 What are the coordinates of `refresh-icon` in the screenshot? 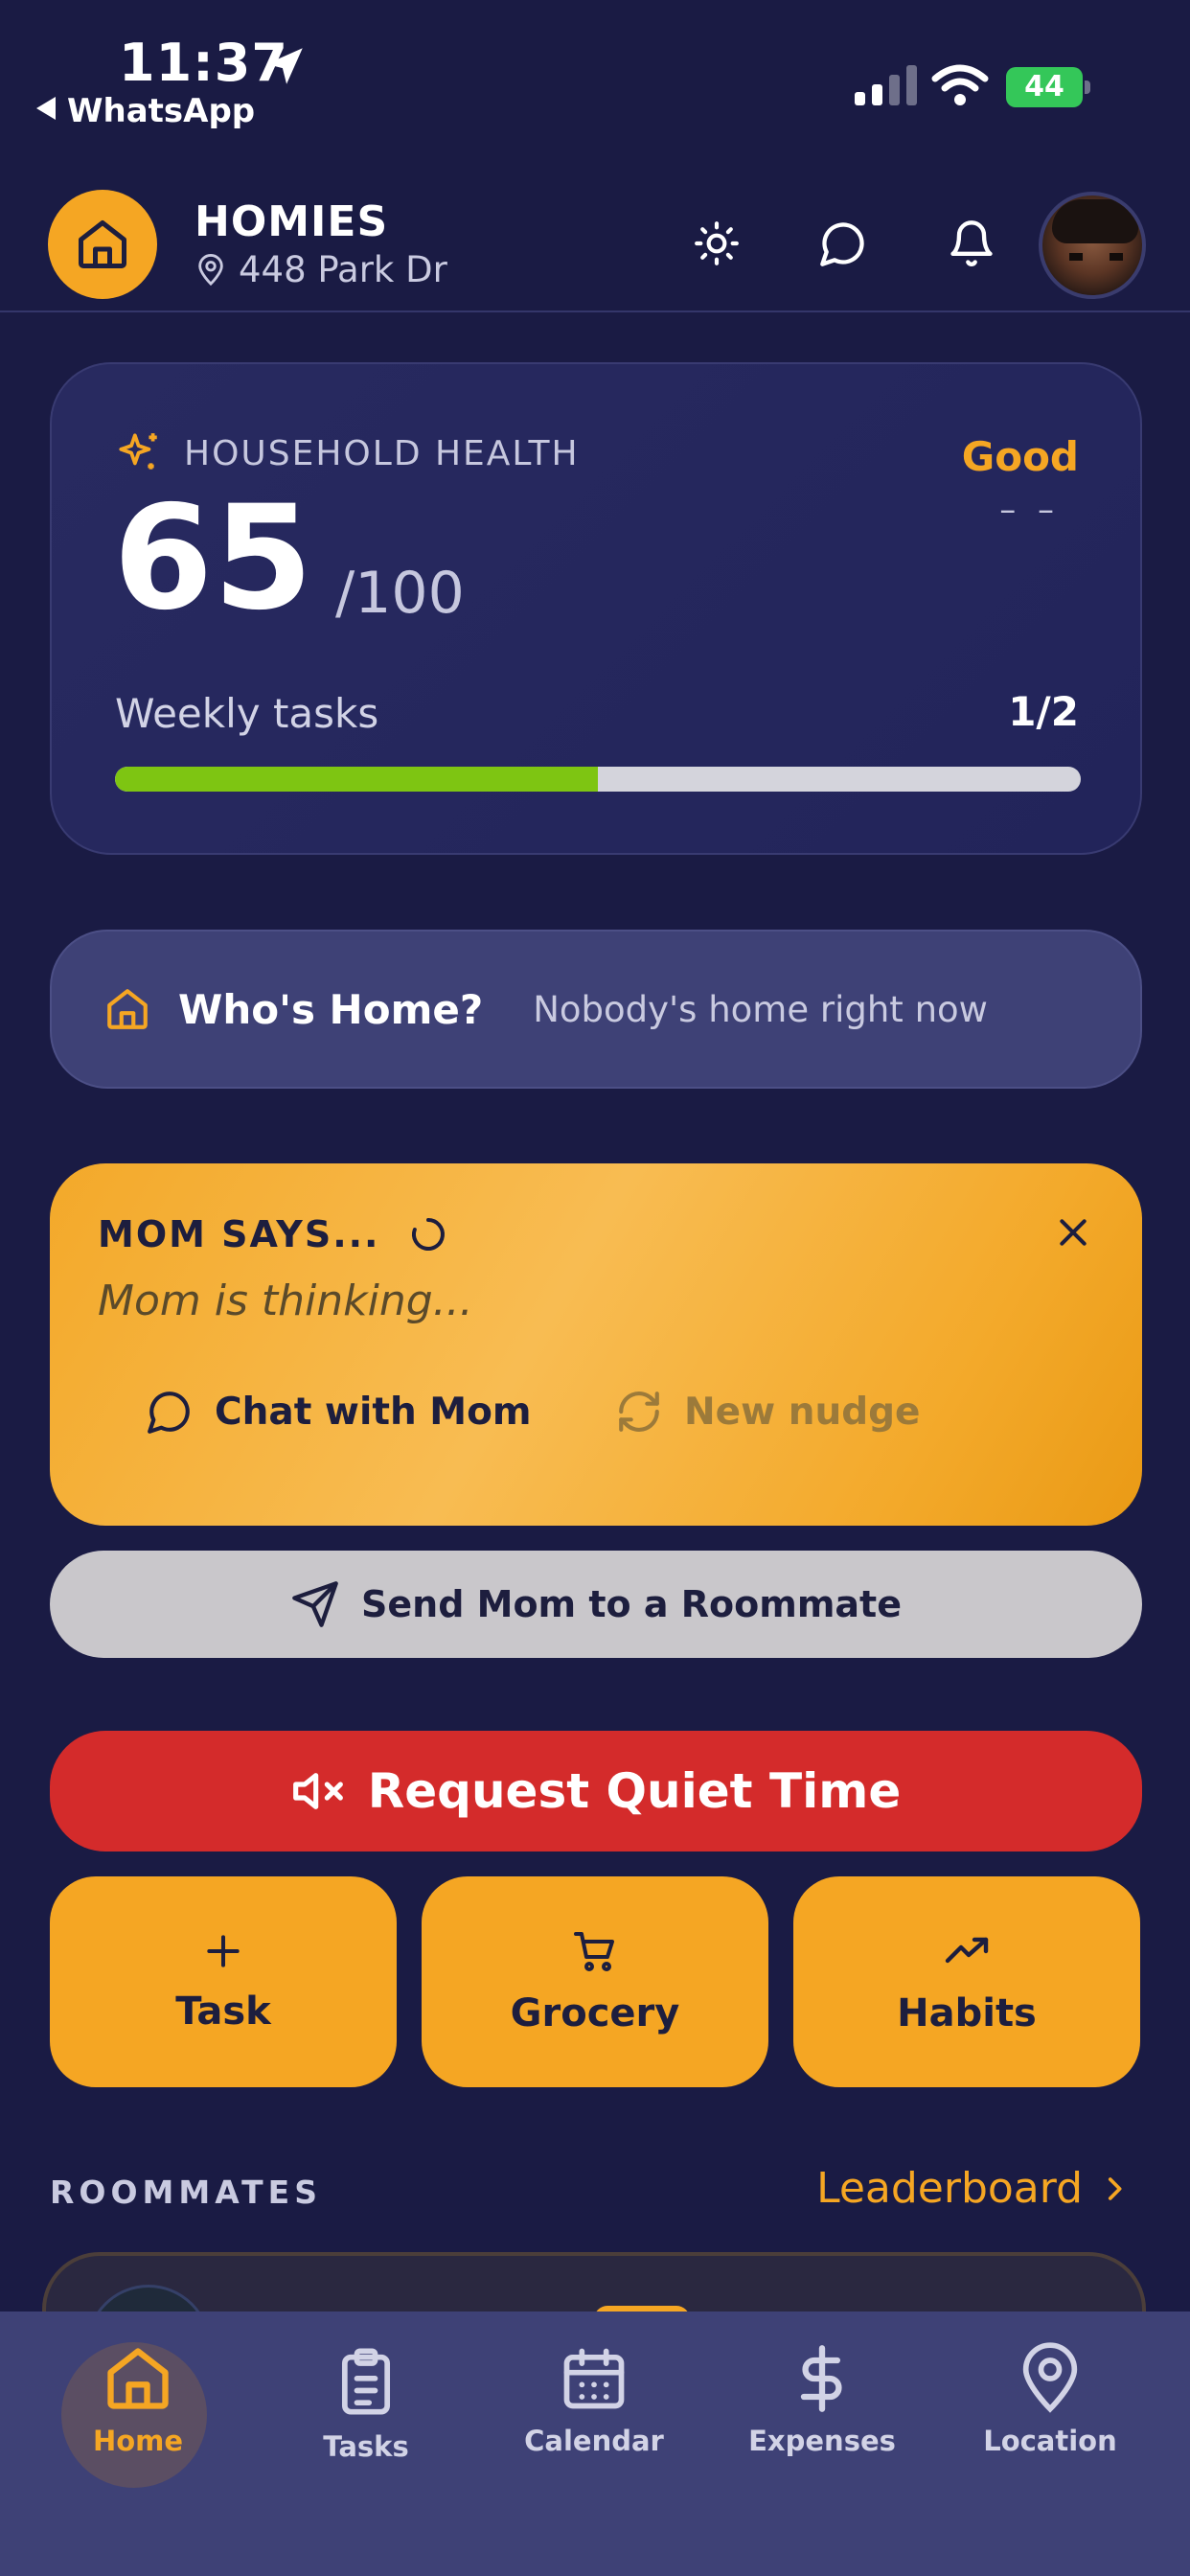 It's located at (639, 1412).